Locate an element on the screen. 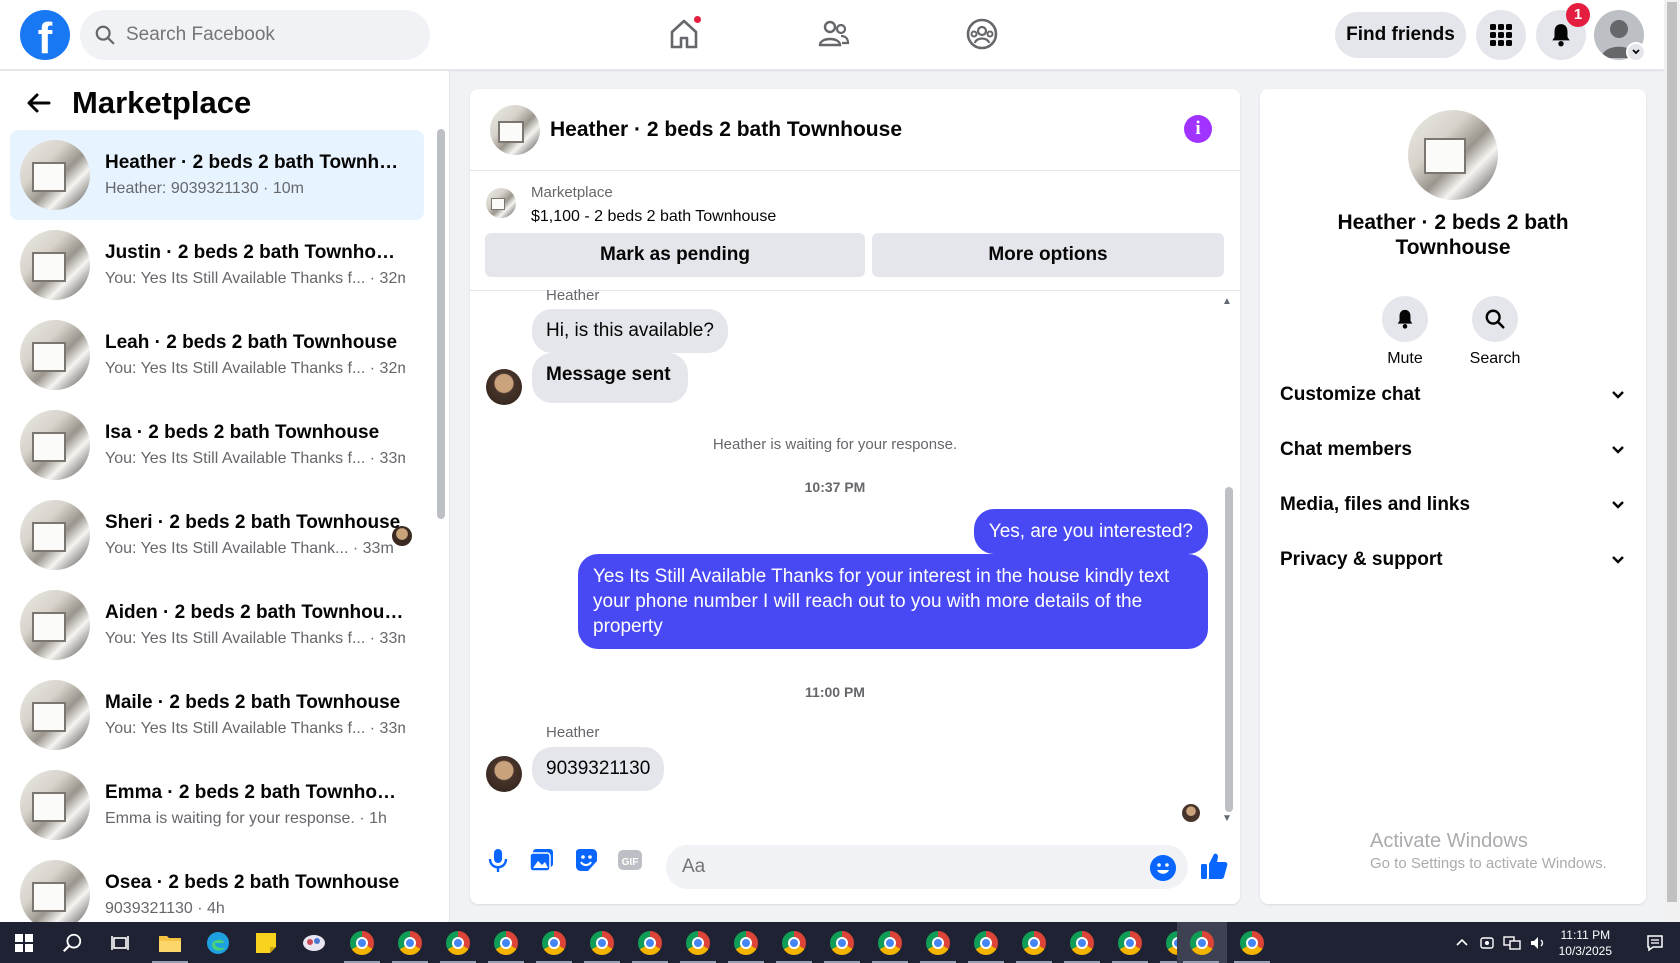 The image size is (1680, 963). account-menu-caret is located at coordinates (1636, 52).